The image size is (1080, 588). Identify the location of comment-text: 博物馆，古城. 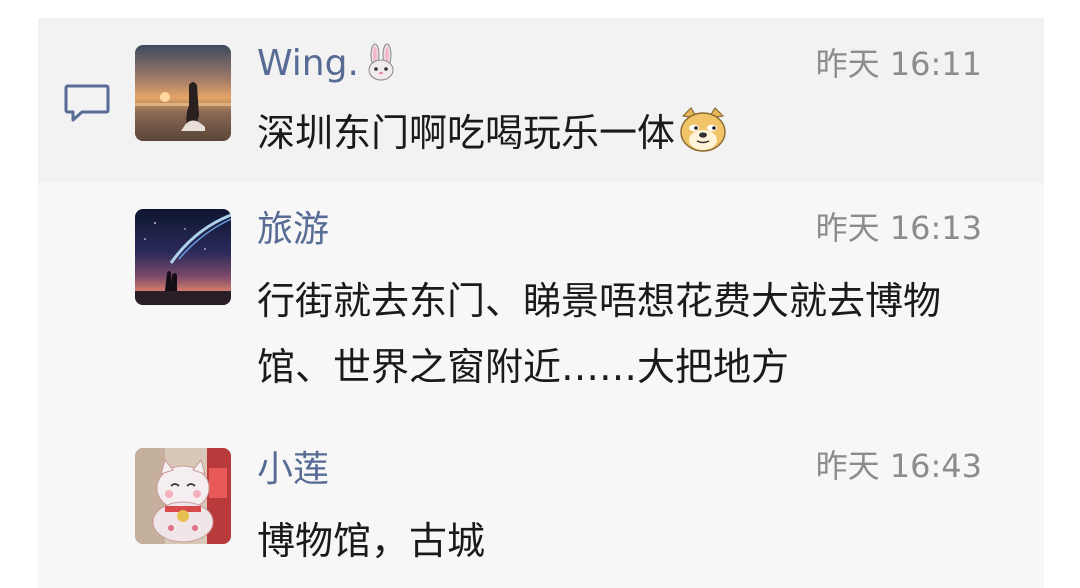
(627, 541).